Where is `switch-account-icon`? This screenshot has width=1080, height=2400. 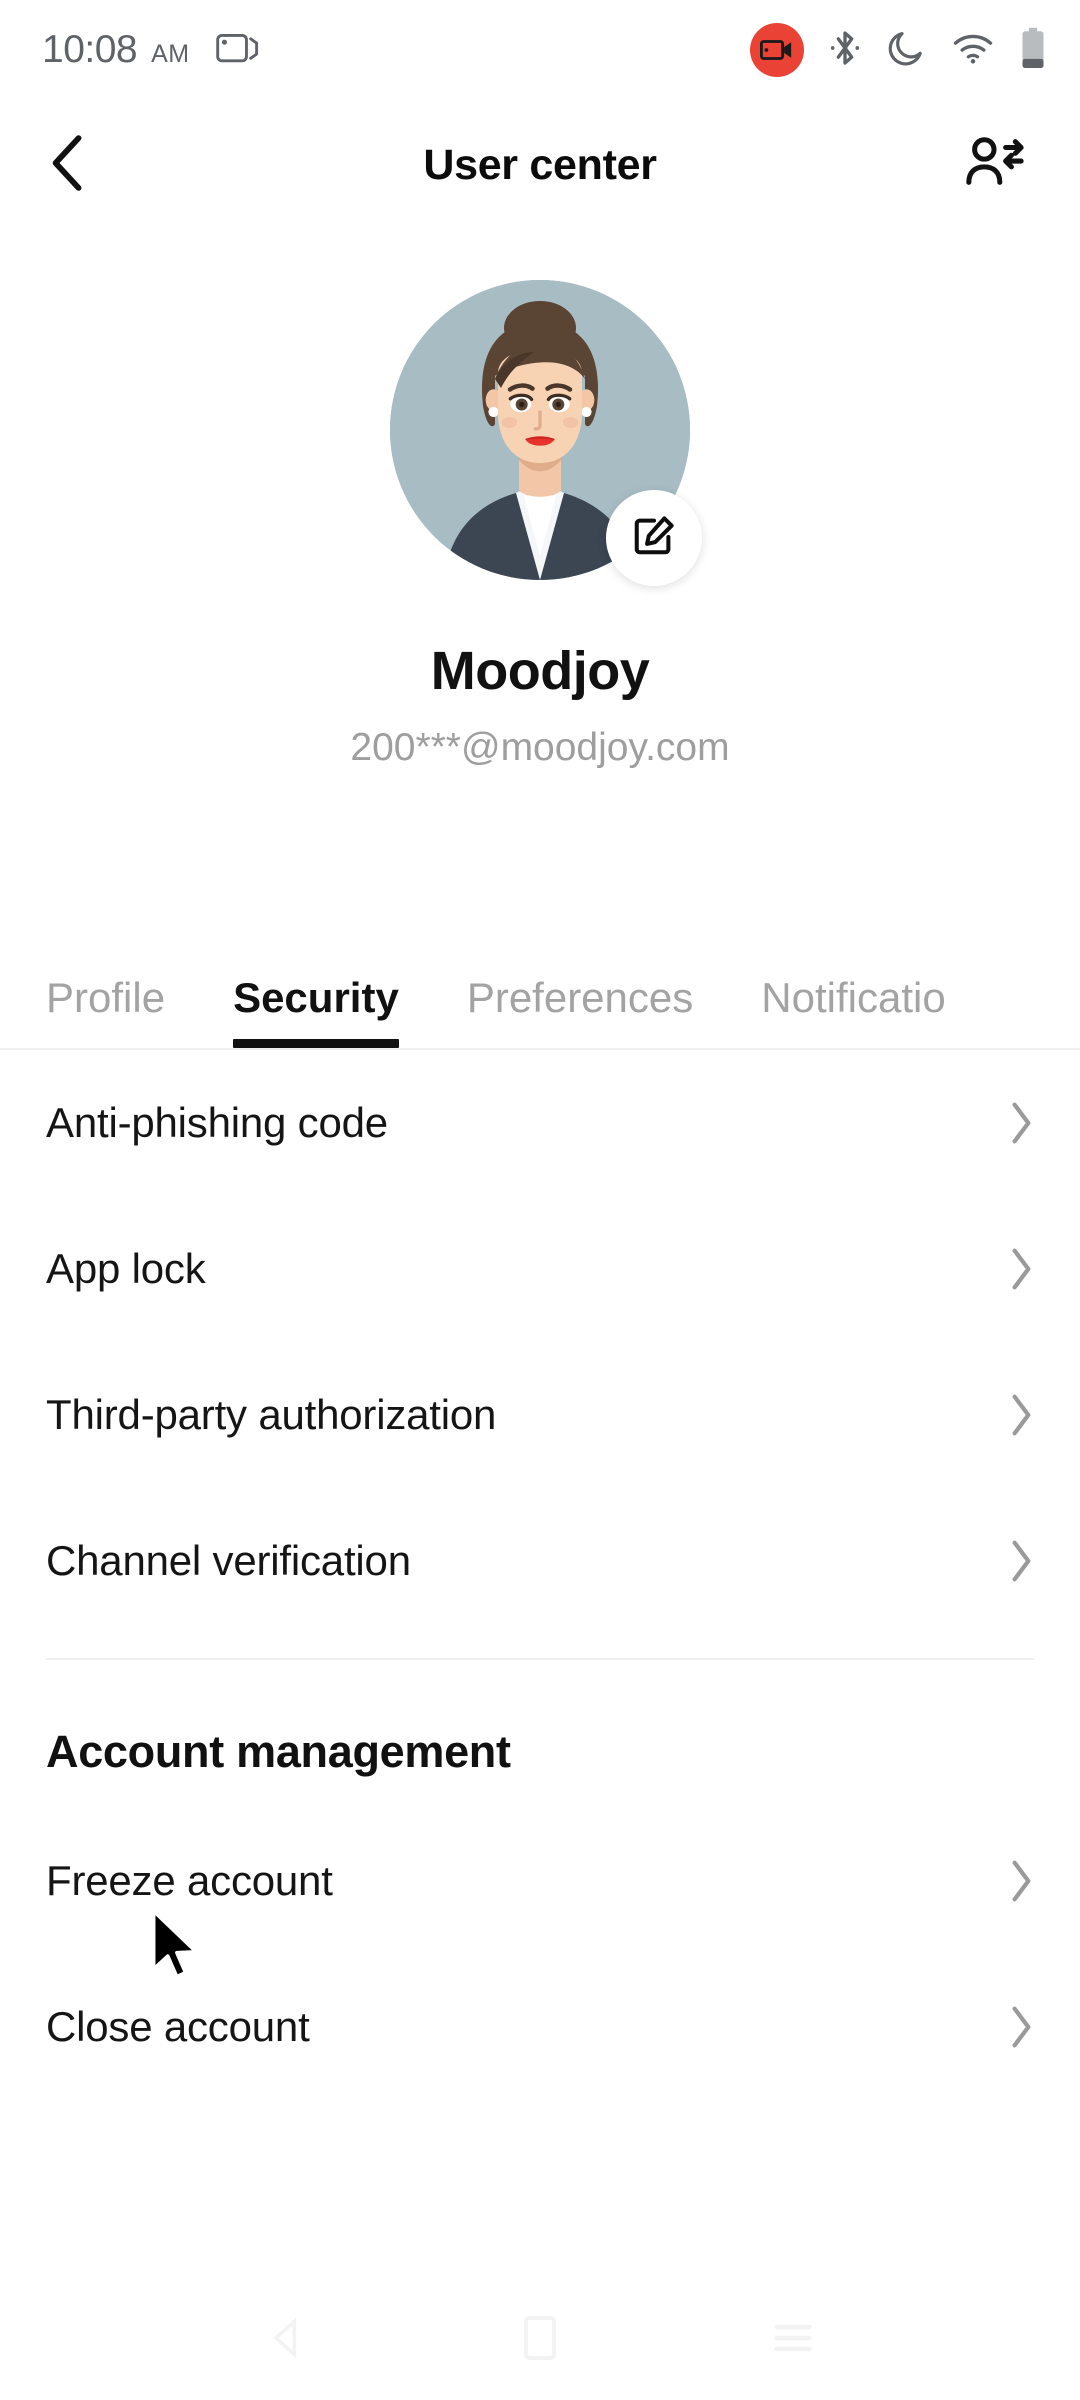
switch-account-icon is located at coordinates (994, 165).